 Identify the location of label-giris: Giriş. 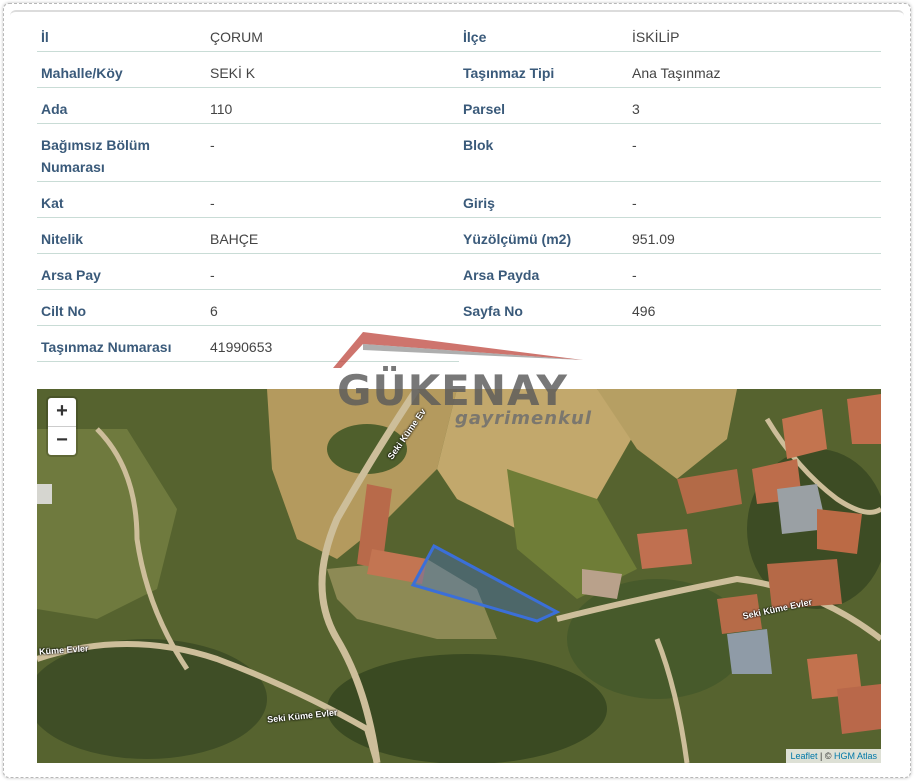
(544, 200).